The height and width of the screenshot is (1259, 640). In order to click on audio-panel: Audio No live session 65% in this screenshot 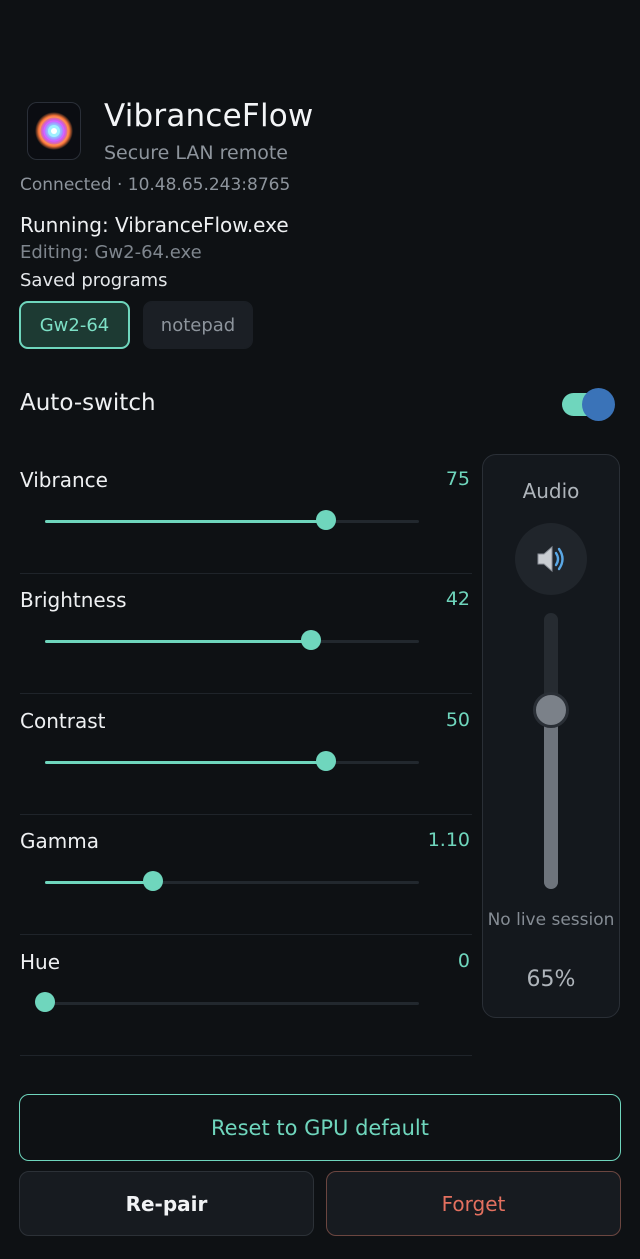, I will do `click(551, 736)`.